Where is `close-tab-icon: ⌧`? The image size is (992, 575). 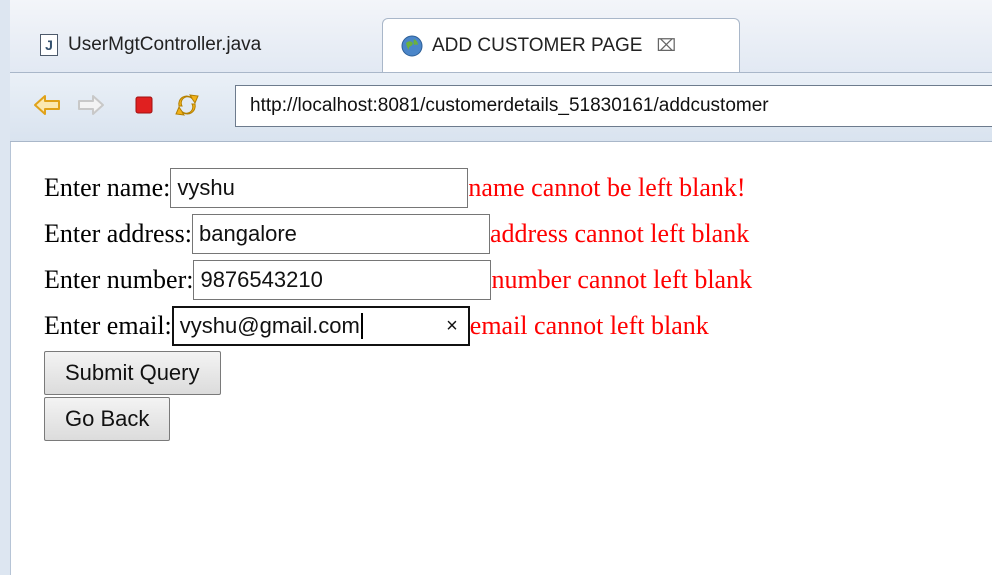
close-tab-icon: ⌧ is located at coordinates (666, 46).